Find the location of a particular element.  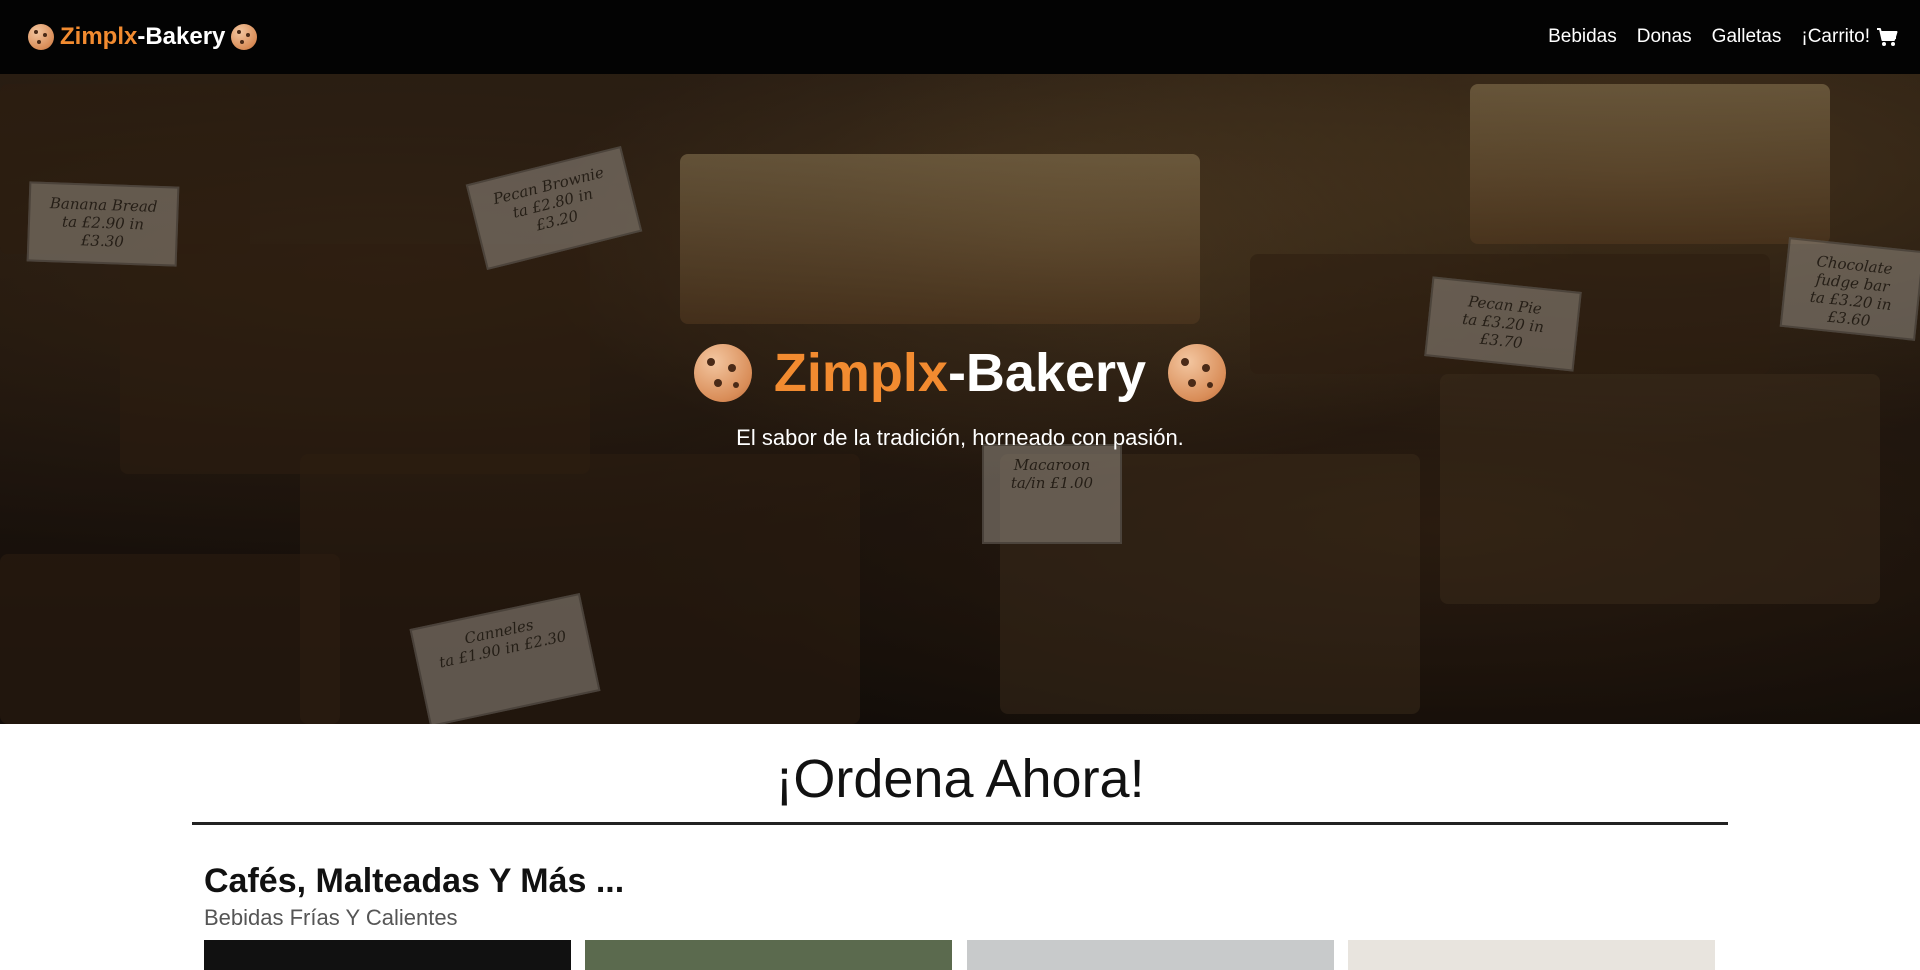

nav-links: Bebidas Donas Galletas ¡Carrito! is located at coordinates (1723, 37).